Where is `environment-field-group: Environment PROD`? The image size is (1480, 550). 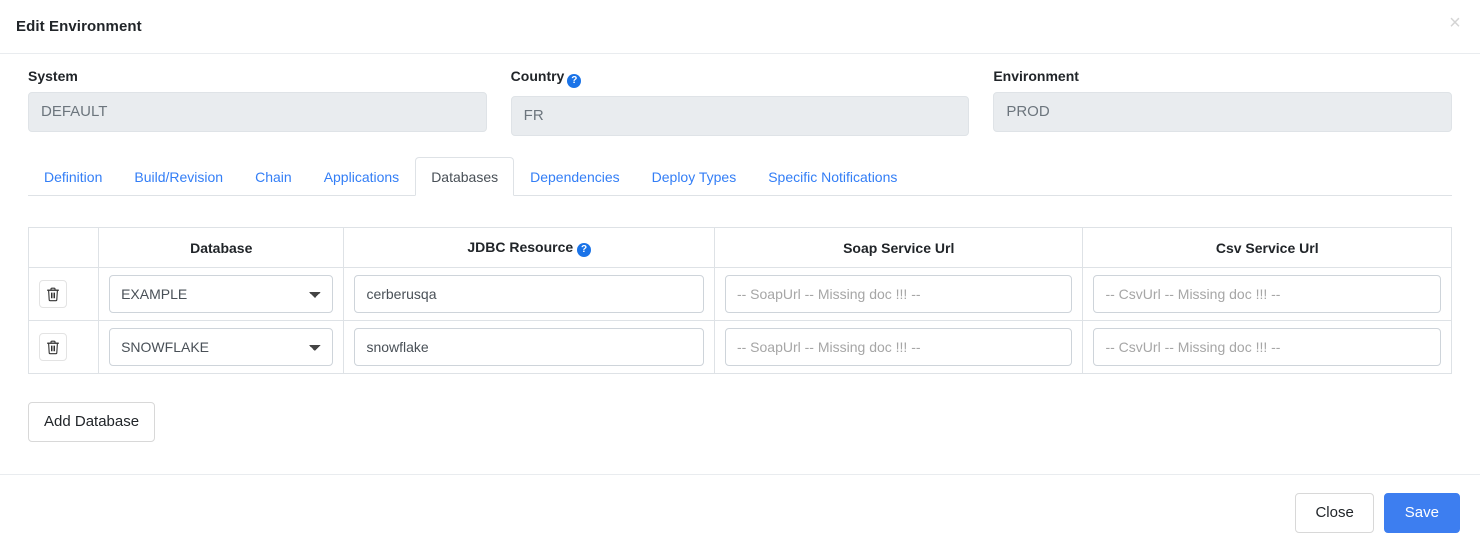 environment-field-group: Environment PROD is located at coordinates (1223, 102).